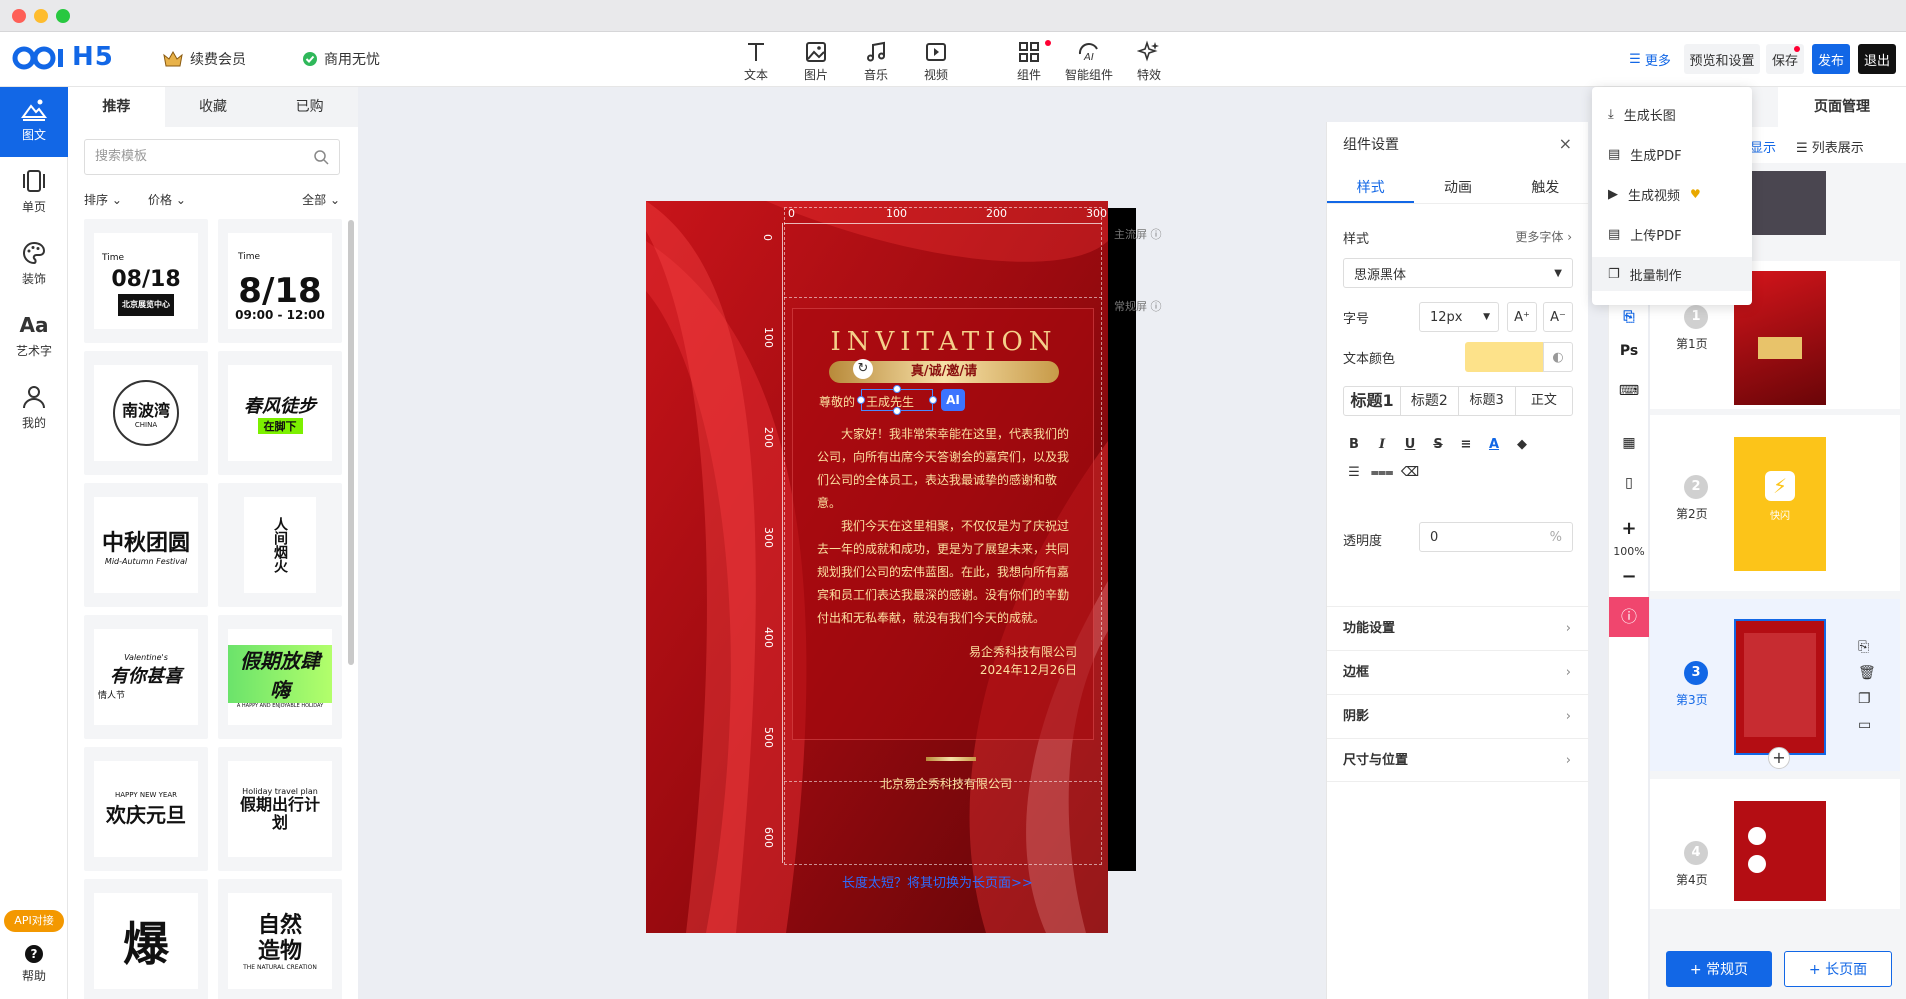 This screenshot has width=1906, height=999. What do you see at coordinates (1722, 59) in the screenshot?
I see `preview-settings-button: 预览和设置` at bounding box center [1722, 59].